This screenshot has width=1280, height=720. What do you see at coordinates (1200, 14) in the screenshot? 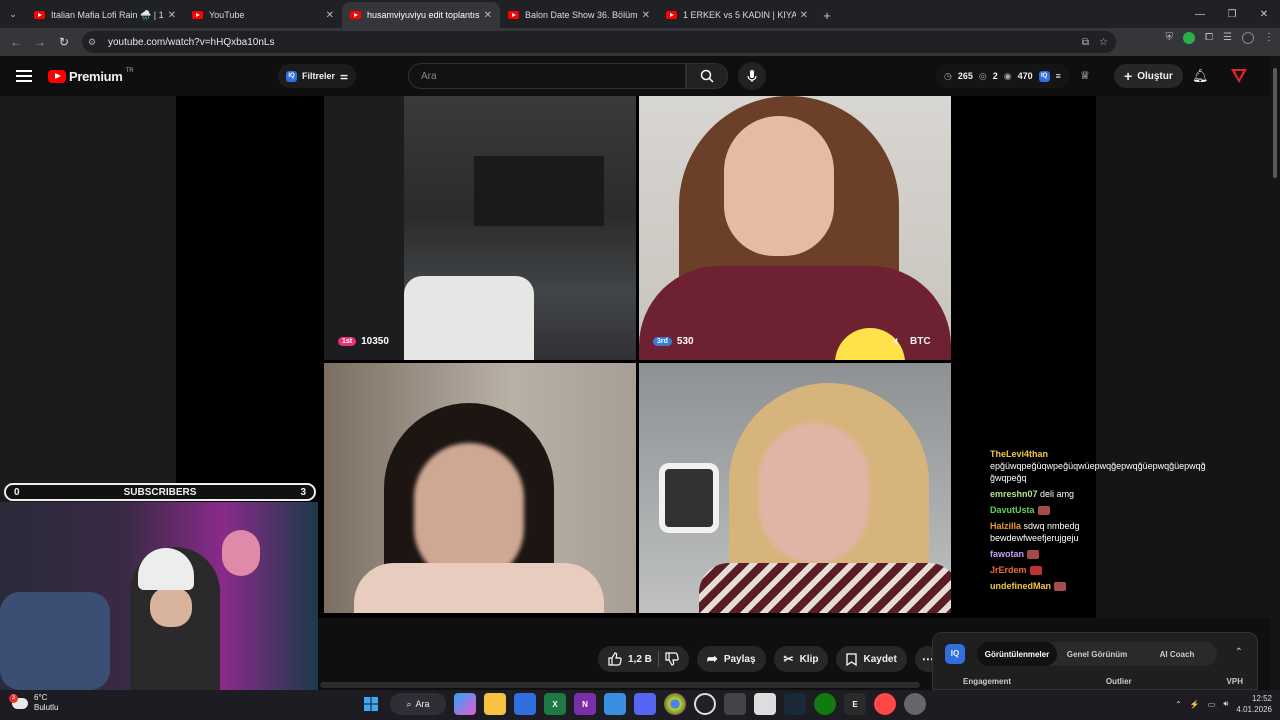
I see `minimize-icon: —` at bounding box center [1200, 14].